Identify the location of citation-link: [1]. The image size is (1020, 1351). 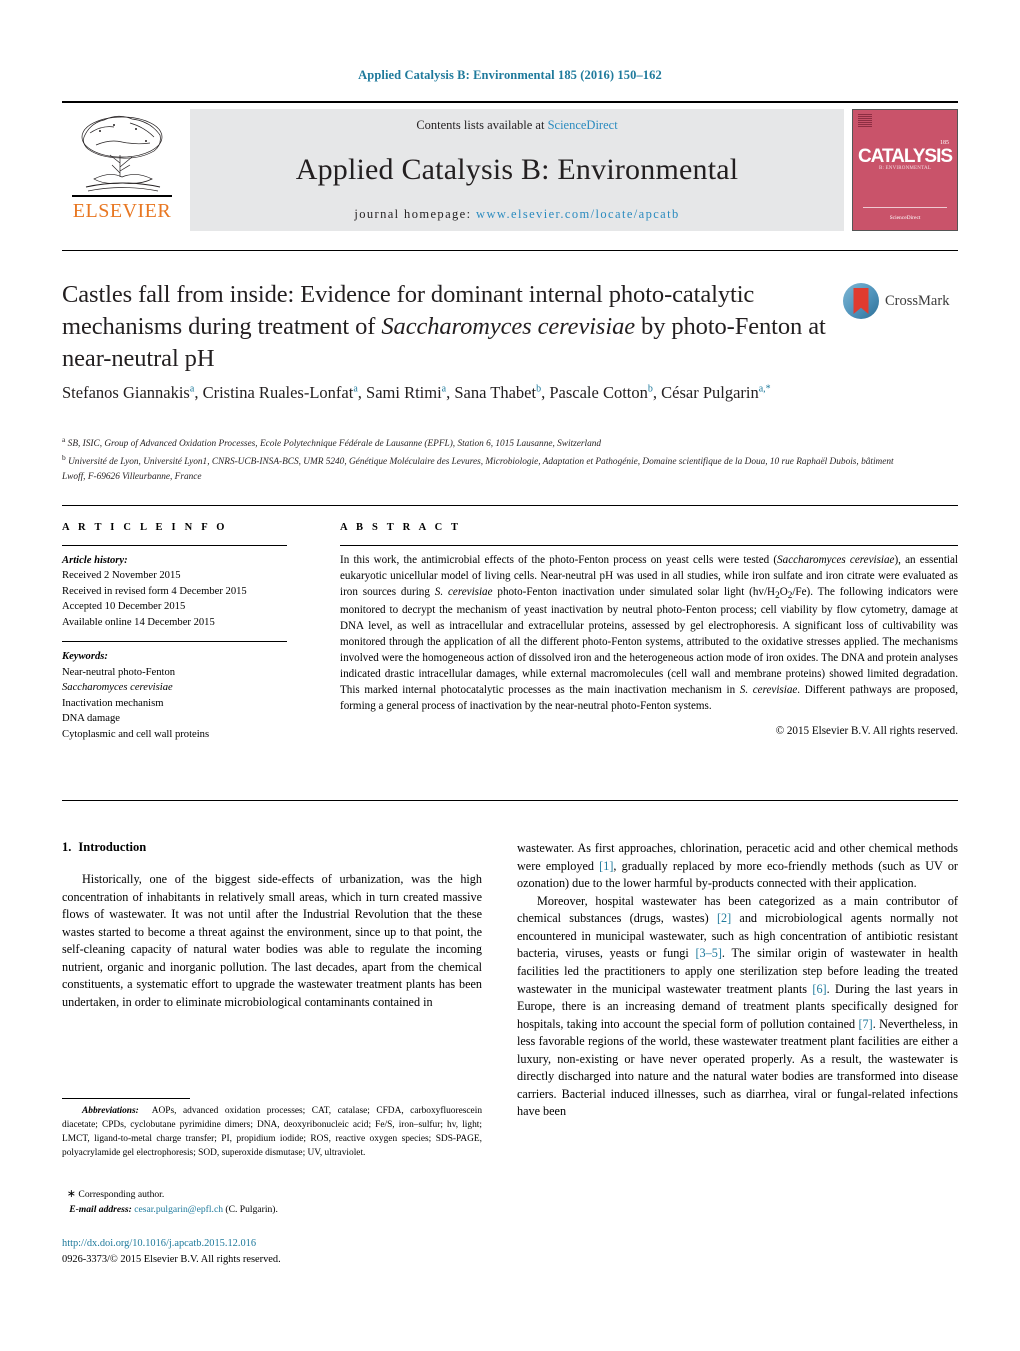
(606, 866).